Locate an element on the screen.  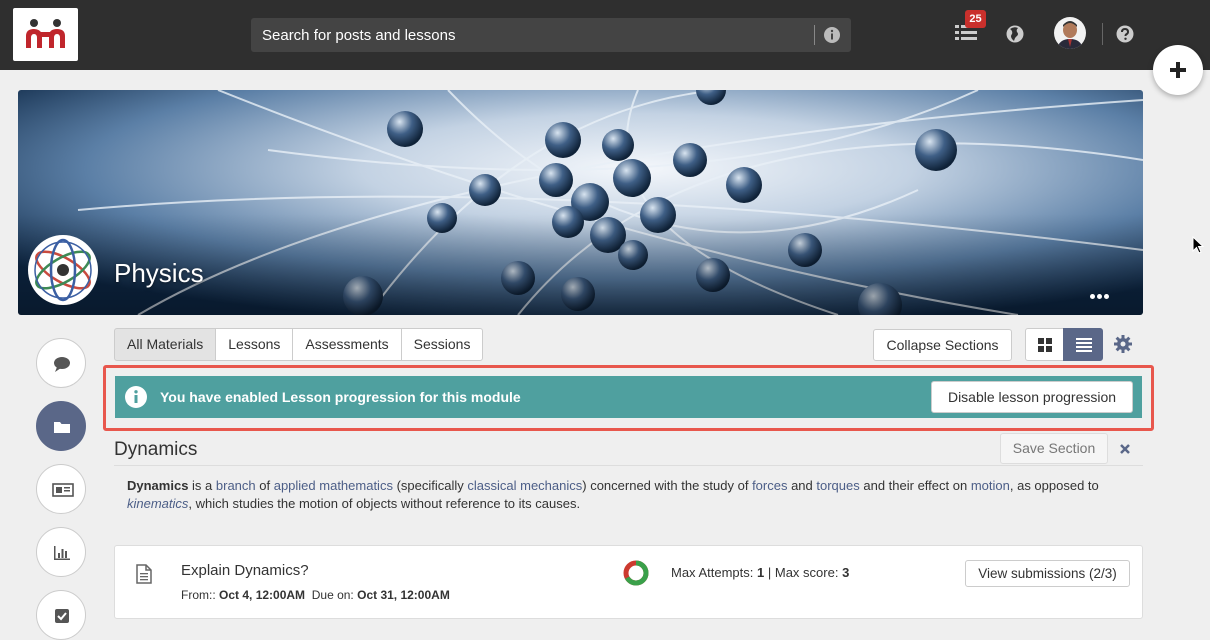
link-classical-mechanics: classical mechanics is located at coordinates (524, 485).